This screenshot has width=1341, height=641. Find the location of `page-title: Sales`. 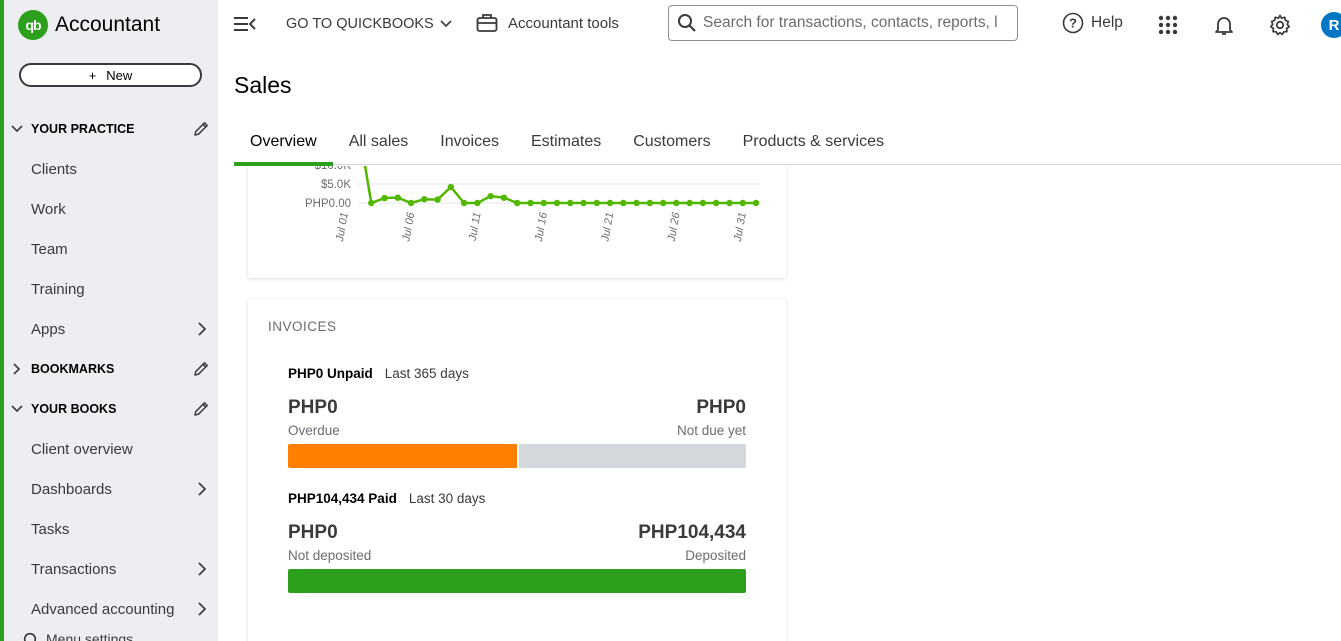

page-title: Sales is located at coordinates (263, 85).